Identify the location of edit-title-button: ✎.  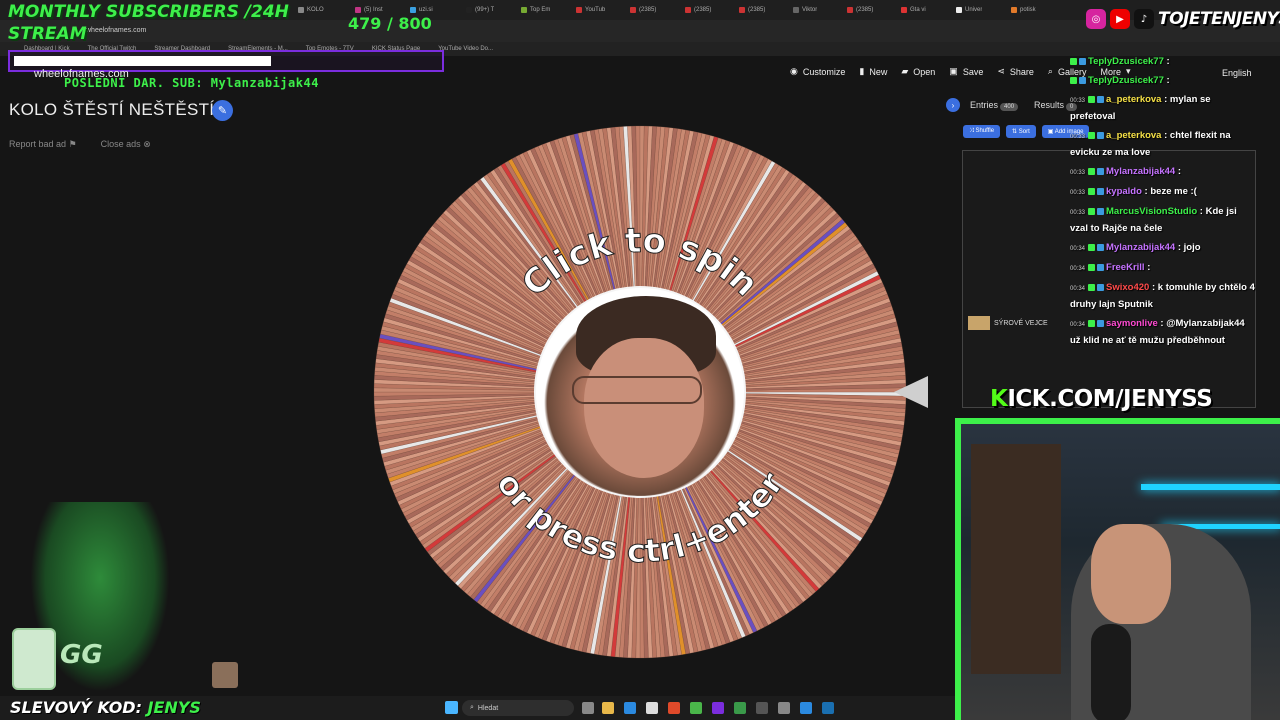
(222, 110).